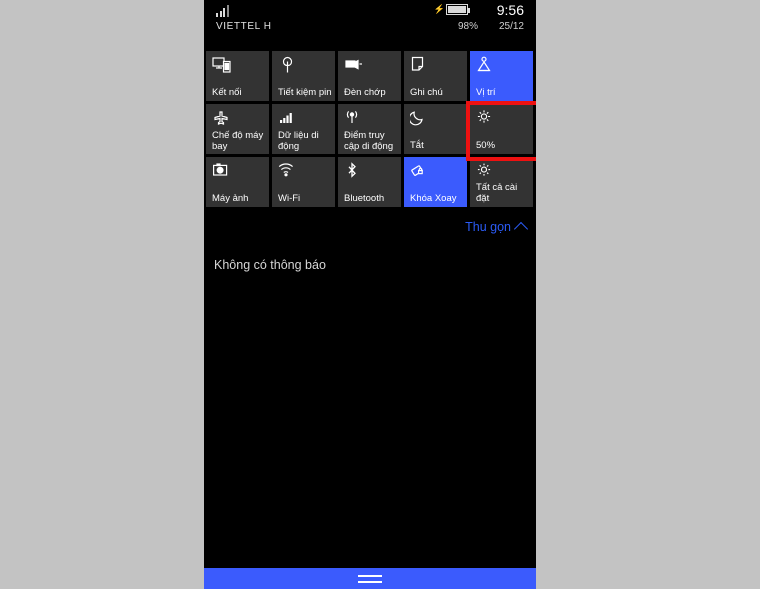  I want to click on wifi-icon, so click(288, 171).